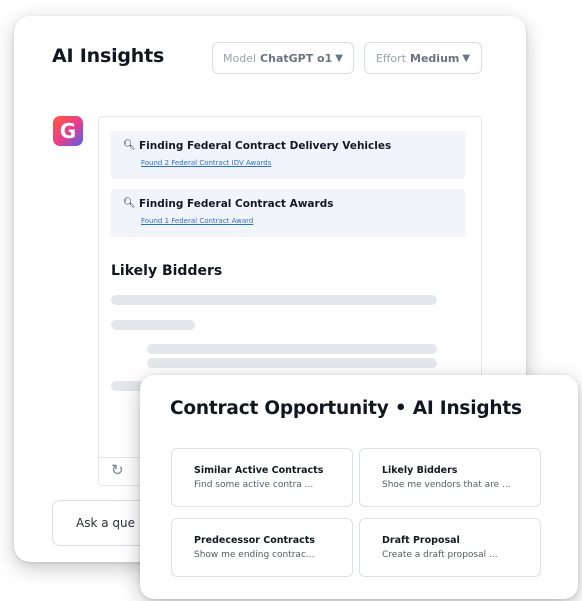 This screenshot has height=601, width=582. I want to click on avatar-letter: G, so click(68, 131).